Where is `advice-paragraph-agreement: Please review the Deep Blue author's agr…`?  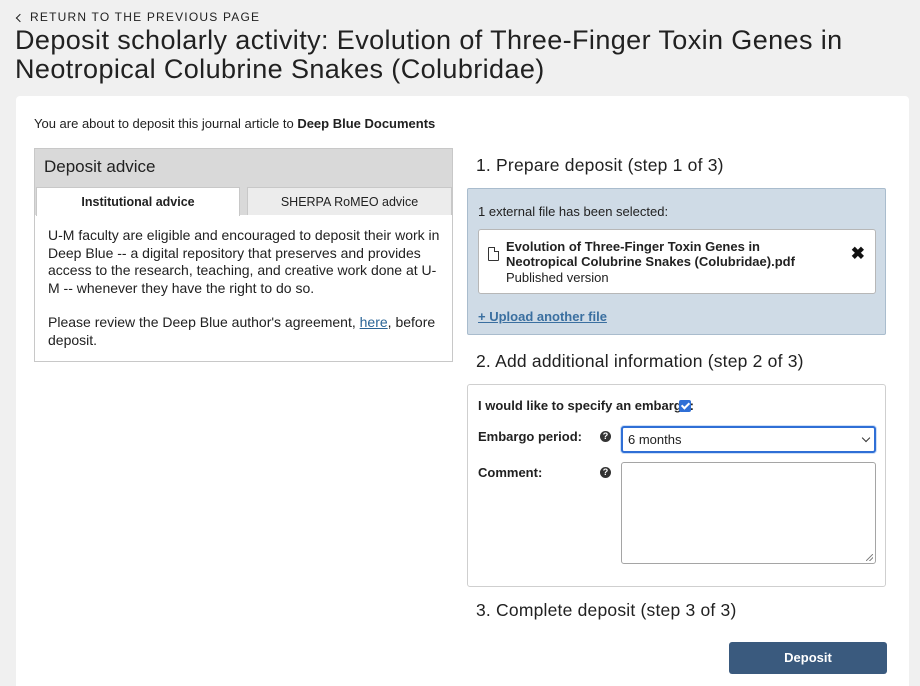
advice-paragraph-agreement: Please review the Deep Blue author's agr… is located at coordinates (244, 331).